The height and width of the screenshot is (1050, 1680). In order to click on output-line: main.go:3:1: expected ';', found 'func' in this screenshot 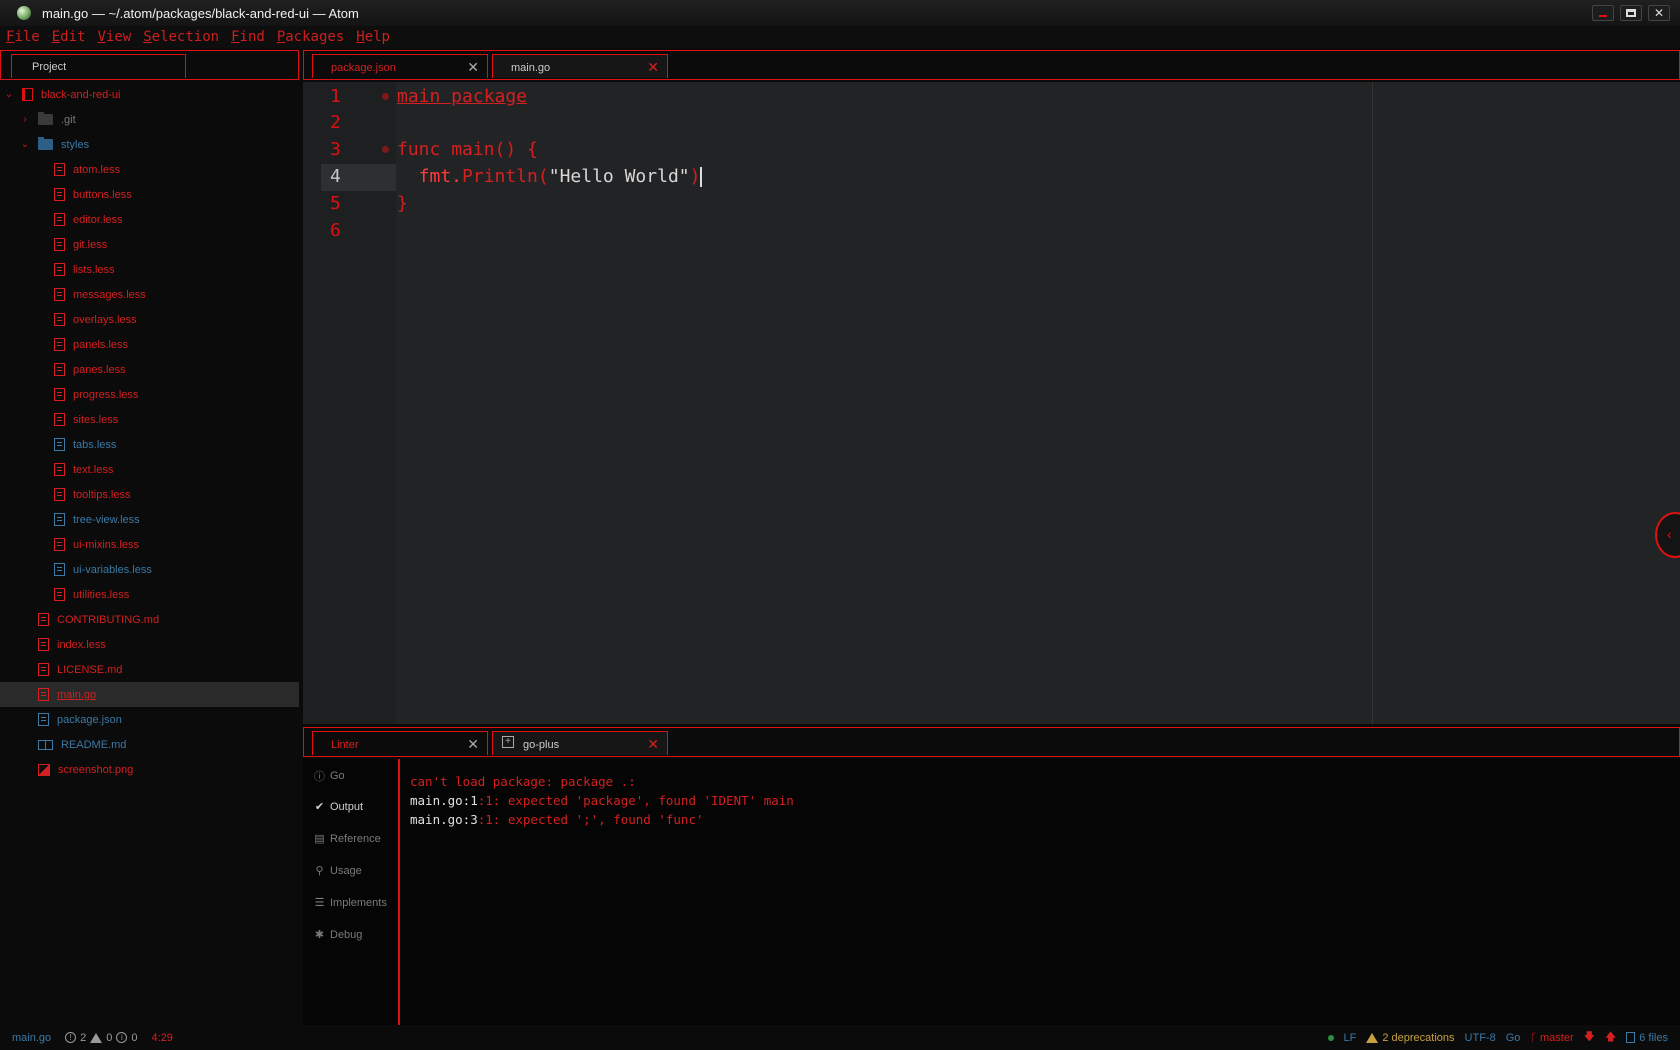, I will do `click(557, 819)`.